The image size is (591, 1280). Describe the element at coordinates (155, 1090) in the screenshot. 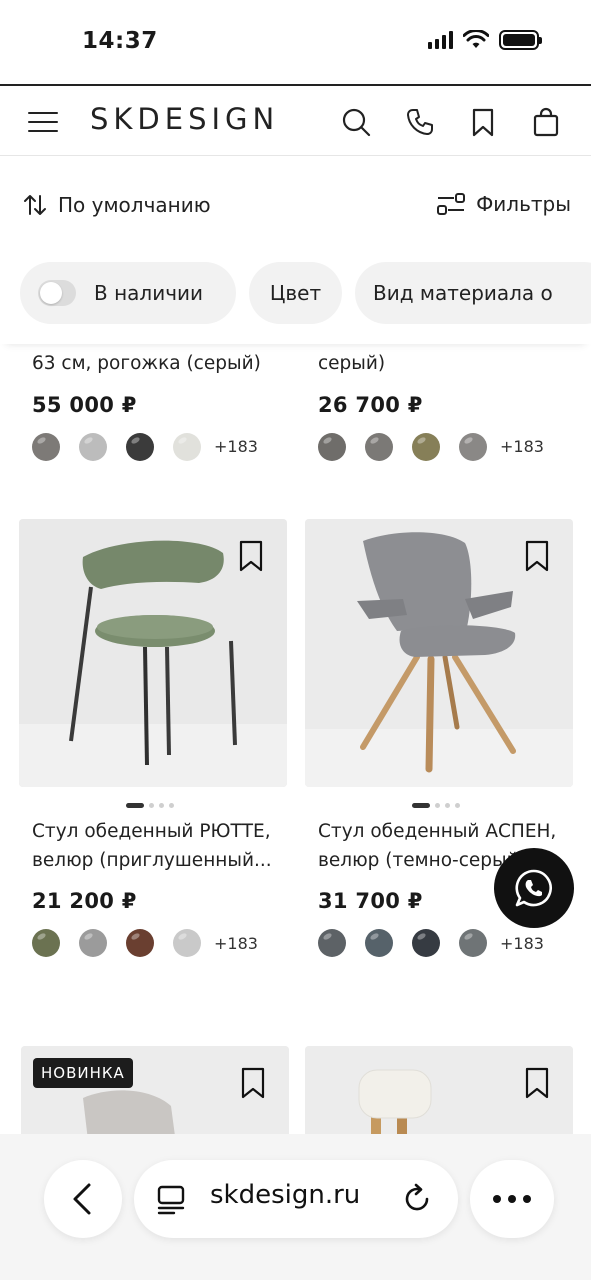

I see `product-image: НОВИНКА` at that location.